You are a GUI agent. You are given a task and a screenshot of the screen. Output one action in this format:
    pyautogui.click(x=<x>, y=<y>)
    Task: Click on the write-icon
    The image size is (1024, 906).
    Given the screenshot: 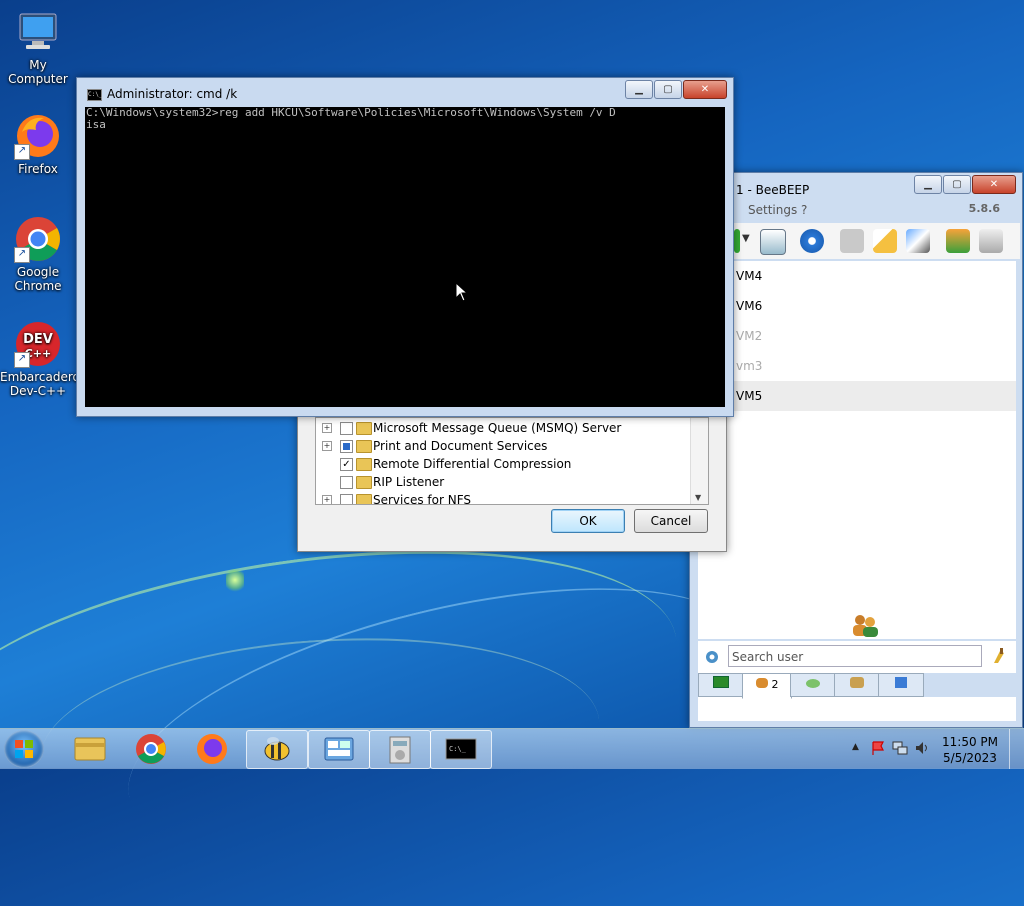 What is the action you would take?
    pyautogui.click(x=885, y=241)
    